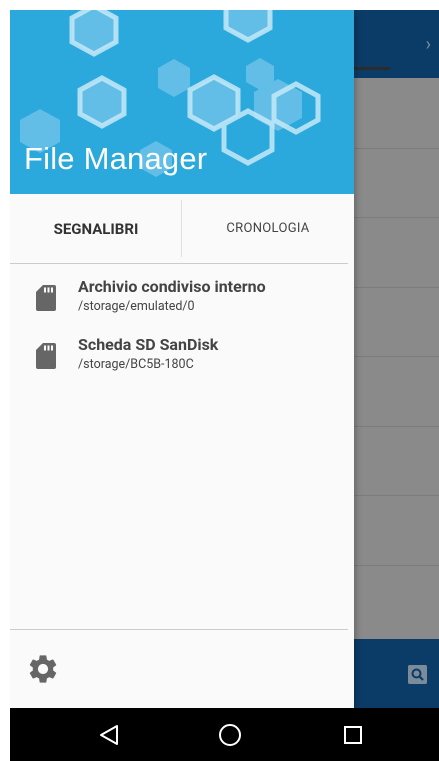  Describe the element at coordinates (417, 674) in the screenshot. I see `search-icon` at that location.